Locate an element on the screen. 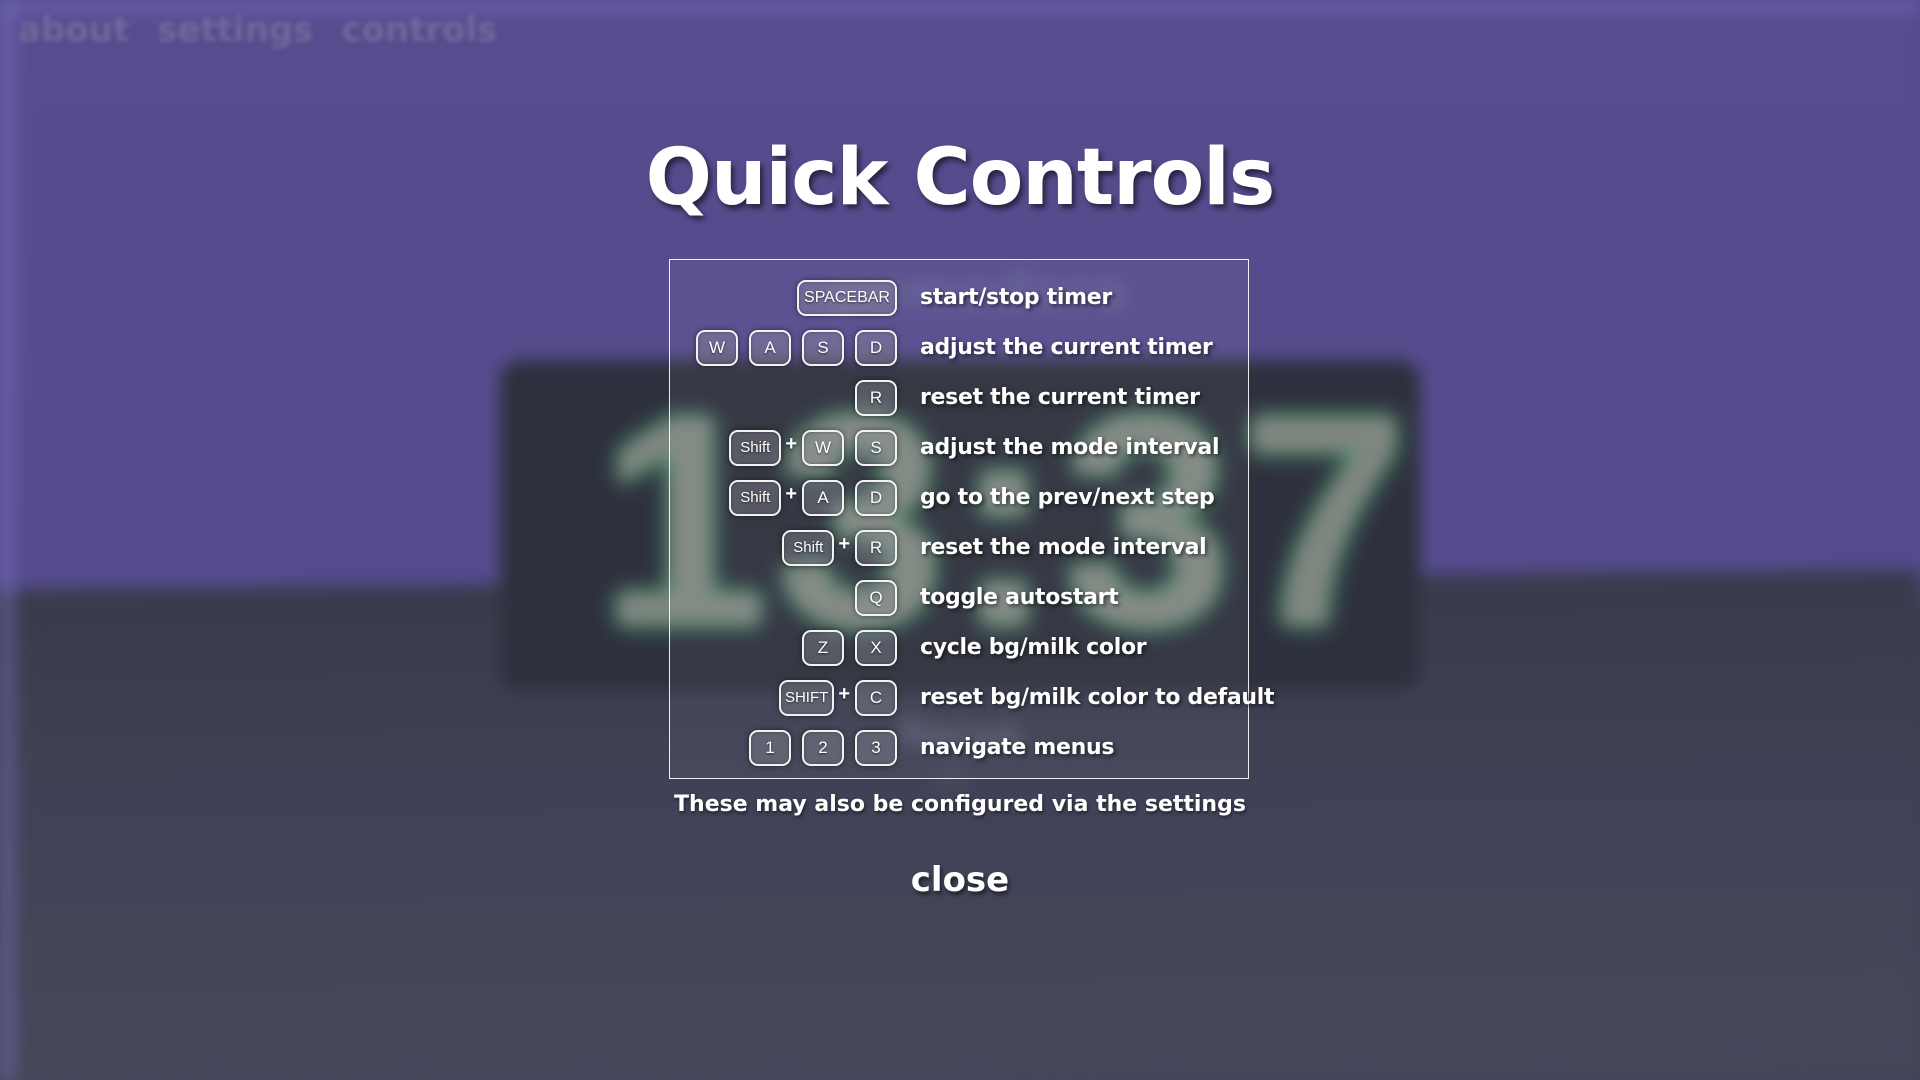 Image resolution: width=1920 pixels, height=1080 pixels. control-description: start/stop timer is located at coordinates (1016, 297).